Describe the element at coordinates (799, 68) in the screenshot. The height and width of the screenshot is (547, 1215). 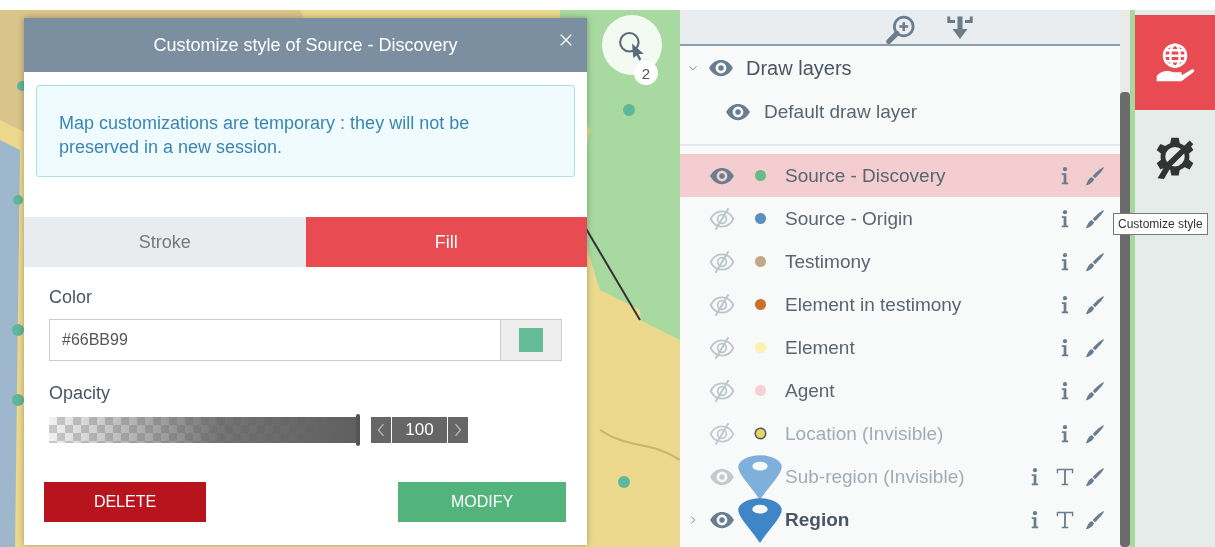
I see `group-name: Draw layers` at that location.